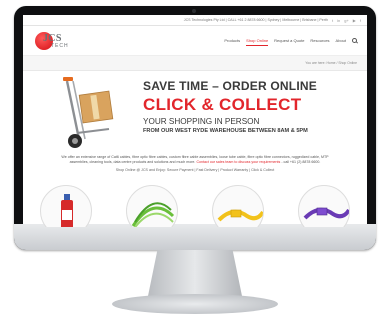 Image resolution: width=390 pixels, height=325 pixels. What do you see at coordinates (360, 20) in the screenshot?
I see `facebook-icon: f` at bounding box center [360, 20].